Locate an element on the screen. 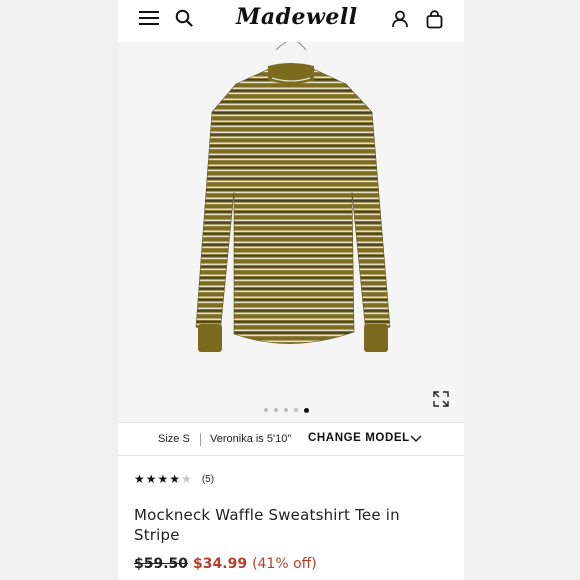  original-price: $59.50 is located at coordinates (161, 564).